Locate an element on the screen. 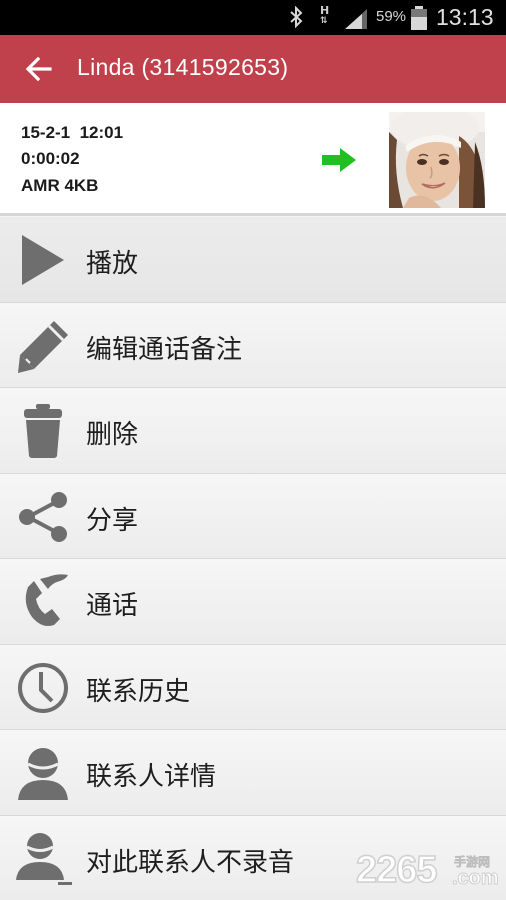  pencil-icon is located at coordinates (43, 346).